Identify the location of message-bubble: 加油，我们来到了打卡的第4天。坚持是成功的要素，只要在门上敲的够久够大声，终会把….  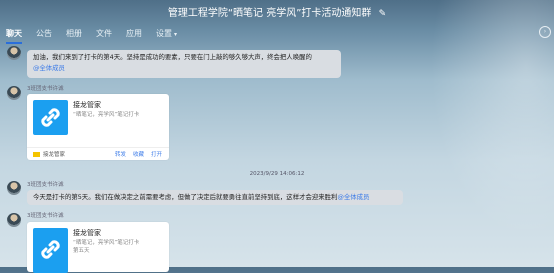
(184, 64).